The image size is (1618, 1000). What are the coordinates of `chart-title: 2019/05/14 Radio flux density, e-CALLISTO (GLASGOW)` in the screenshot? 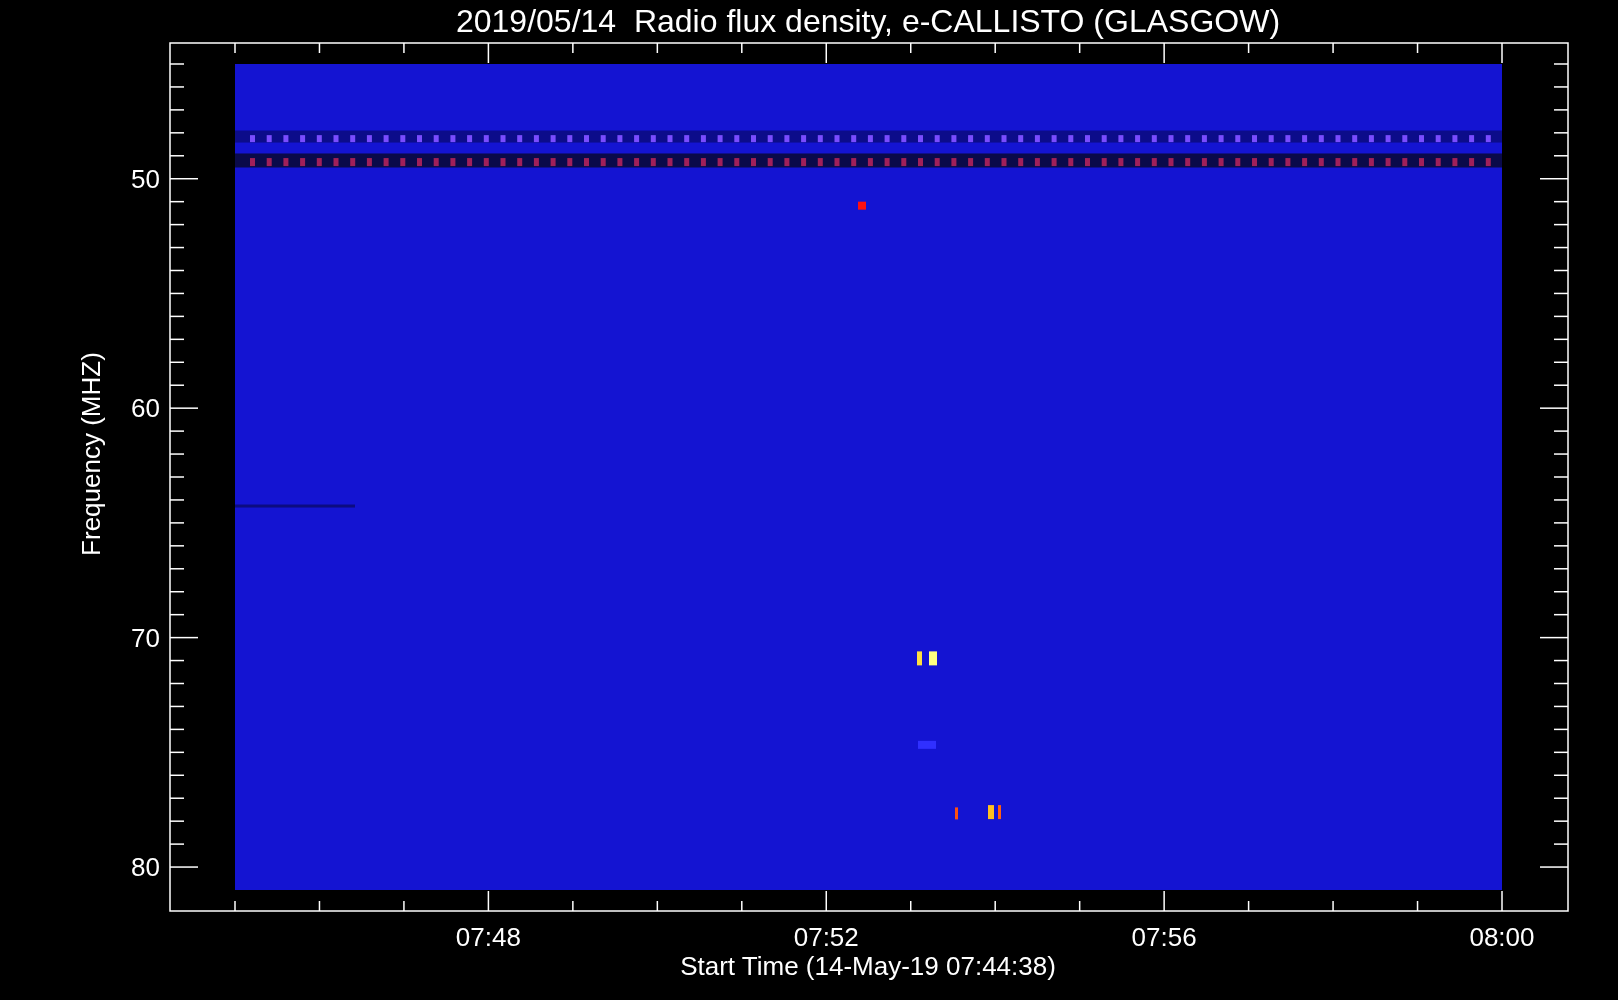 It's located at (868, 21).